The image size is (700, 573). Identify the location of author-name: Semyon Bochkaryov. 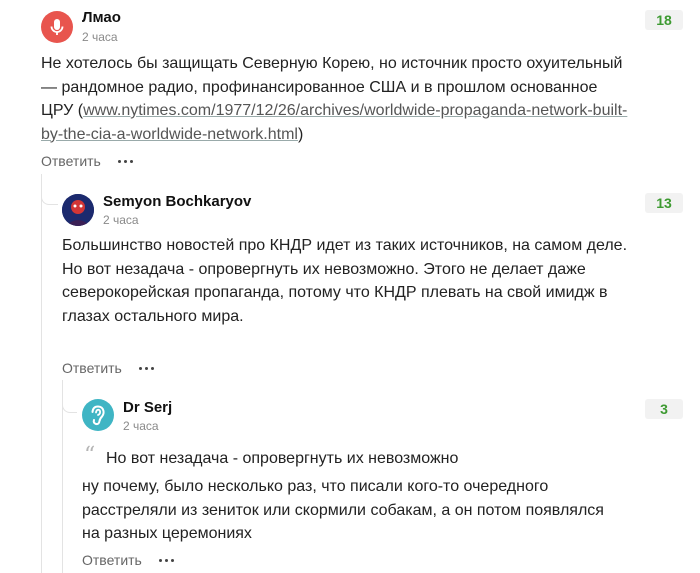
(177, 201).